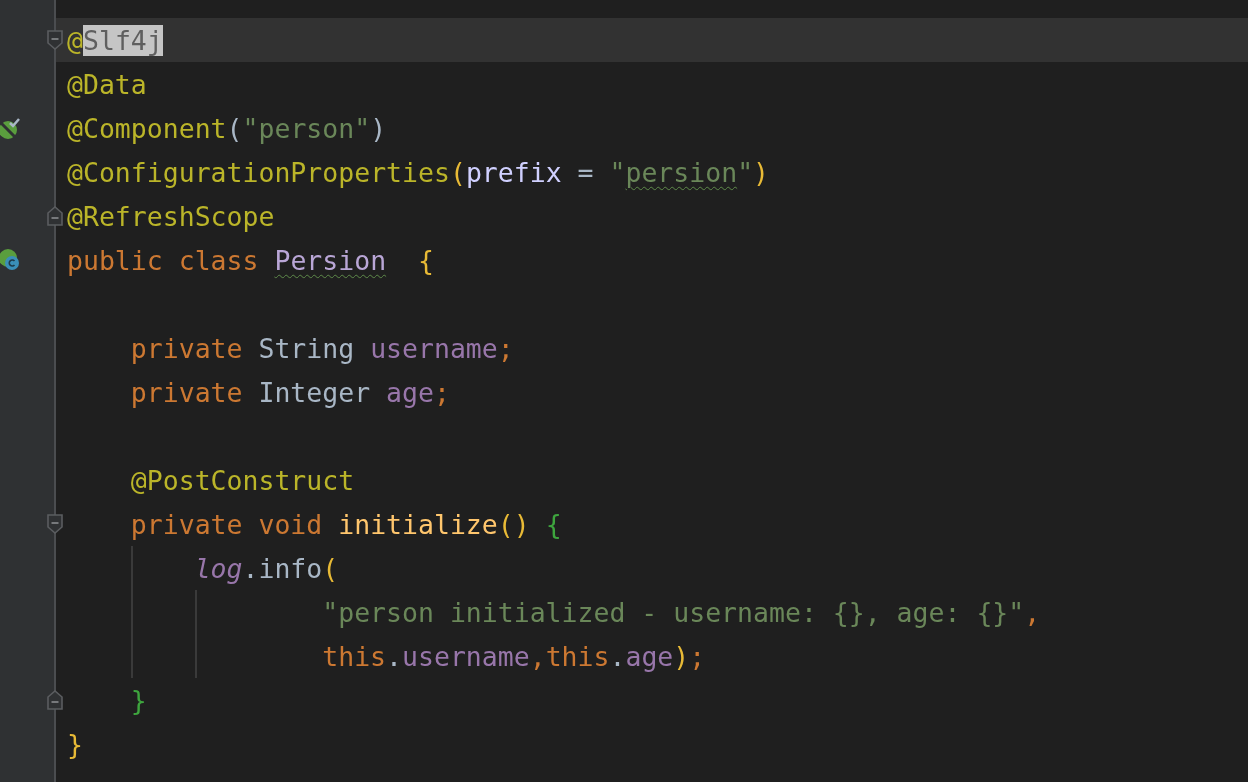 The width and height of the screenshot is (1248, 782). What do you see at coordinates (418, 172) in the screenshot?
I see `code-line: @ConfigurationProperties(prefix = "persion")` at bounding box center [418, 172].